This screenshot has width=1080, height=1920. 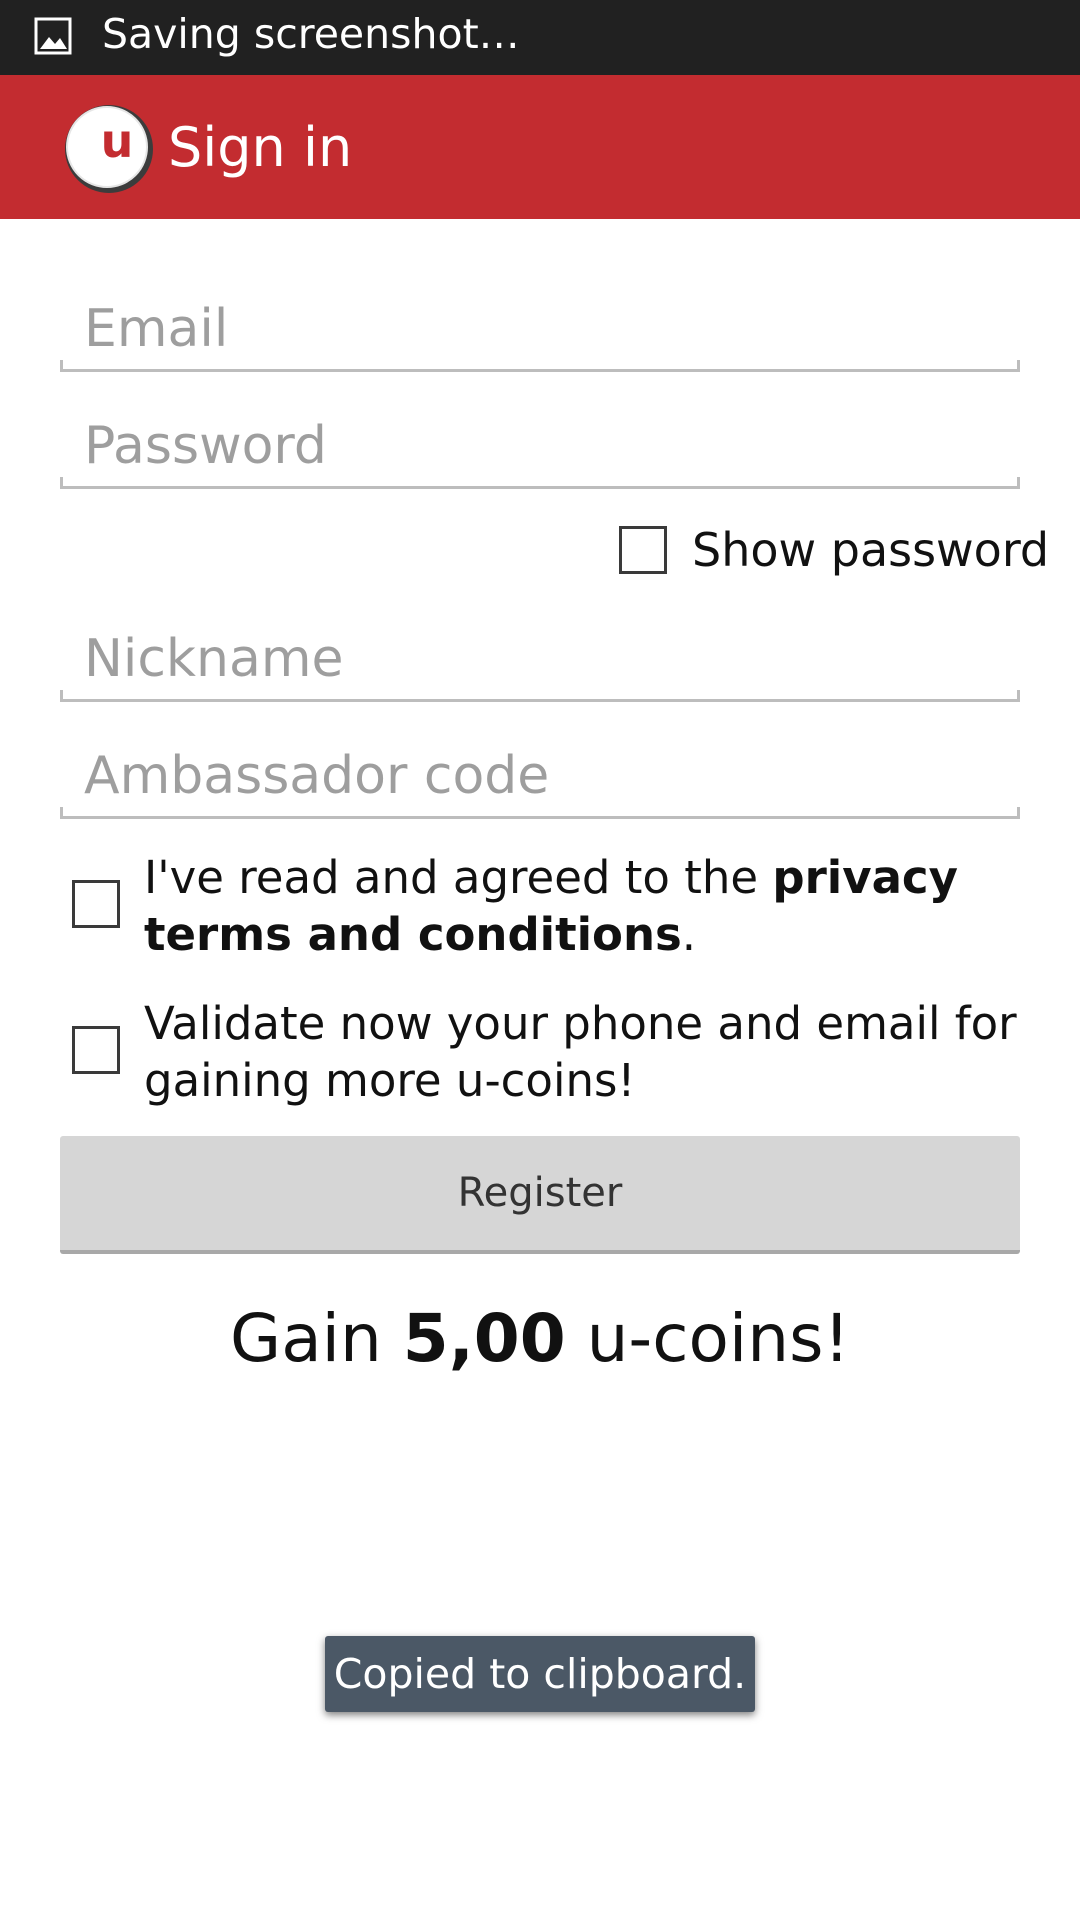 I want to click on register-button: Register, so click(x=540, y=1195).